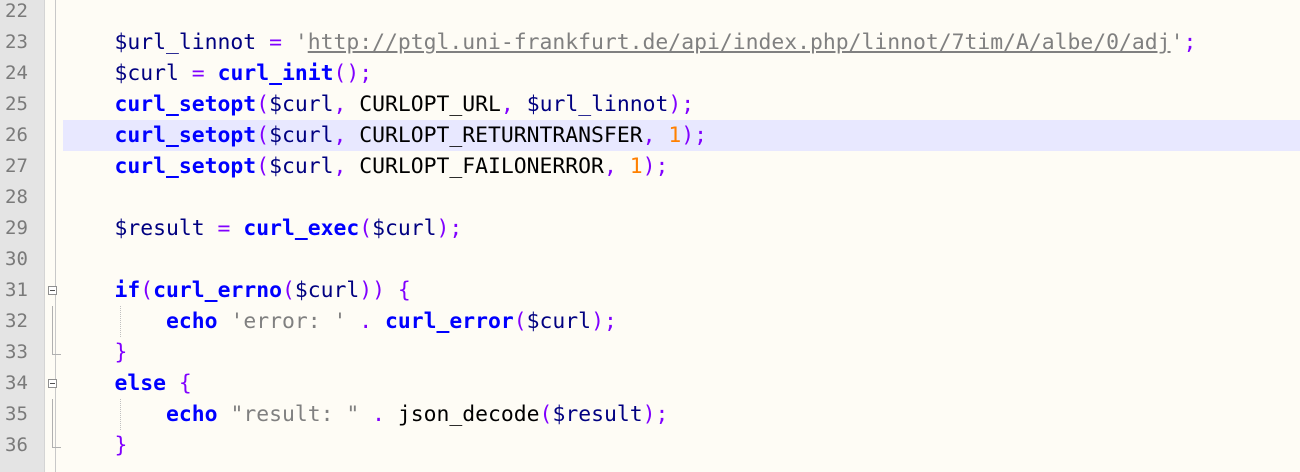  Describe the element at coordinates (650, 197) in the screenshot. I see `code-line: 28` at that location.